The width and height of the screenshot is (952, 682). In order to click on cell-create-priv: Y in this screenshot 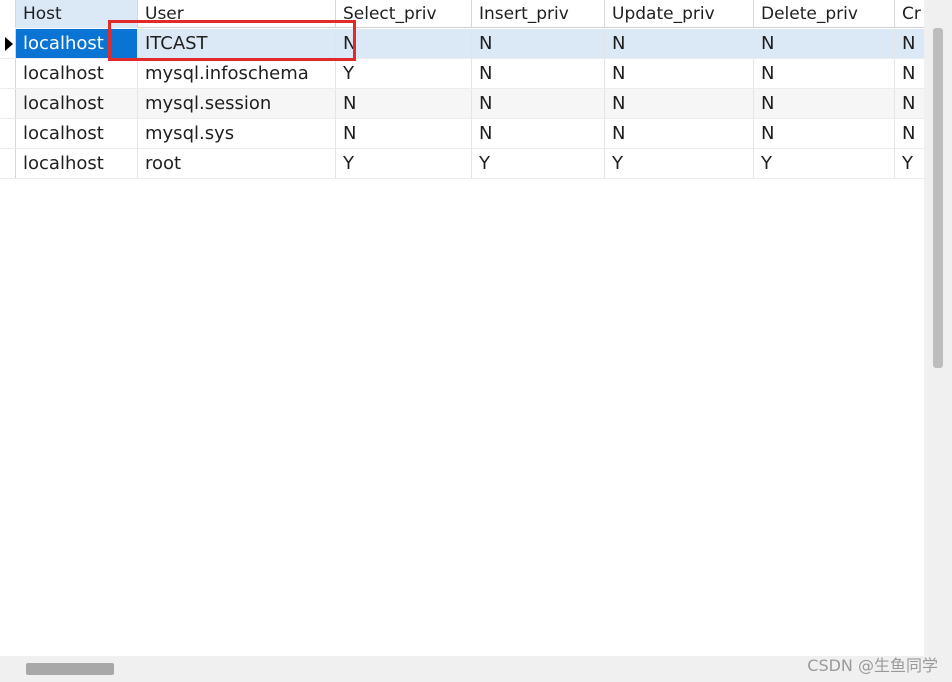, I will do `click(909, 163)`.